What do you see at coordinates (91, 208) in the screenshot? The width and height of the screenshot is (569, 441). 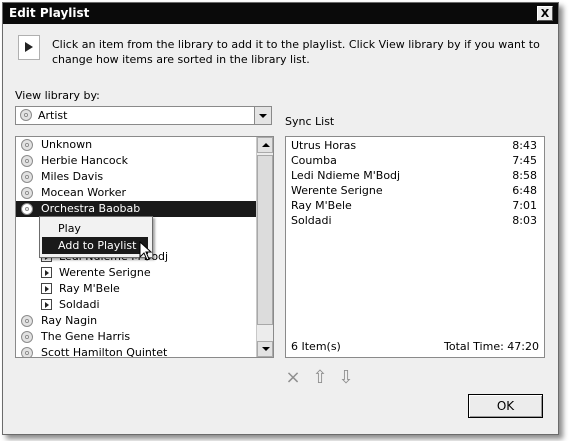 I see `artist-label: Orchestra Baobab` at bounding box center [91, 208].